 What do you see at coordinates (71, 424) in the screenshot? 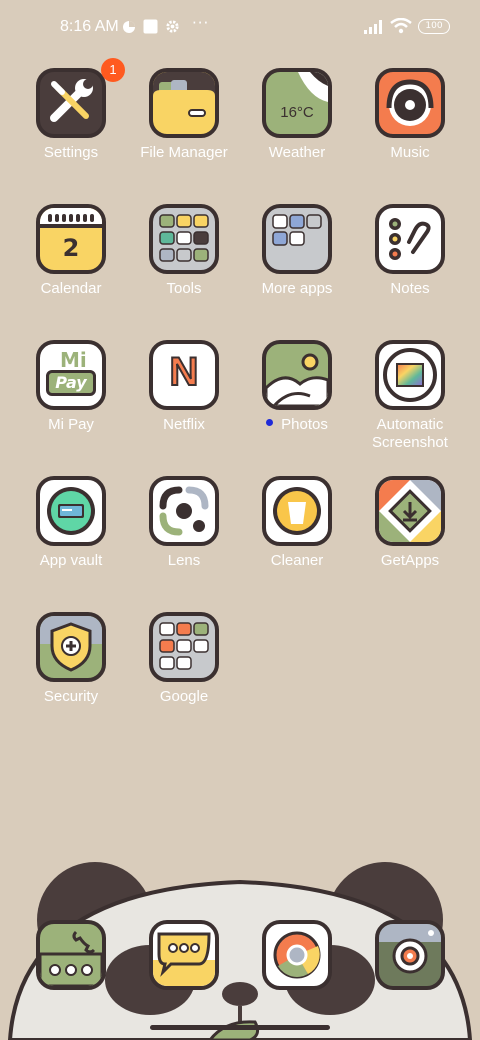
I see `app-label: Mi Pay` at bounding box center [71, 424].